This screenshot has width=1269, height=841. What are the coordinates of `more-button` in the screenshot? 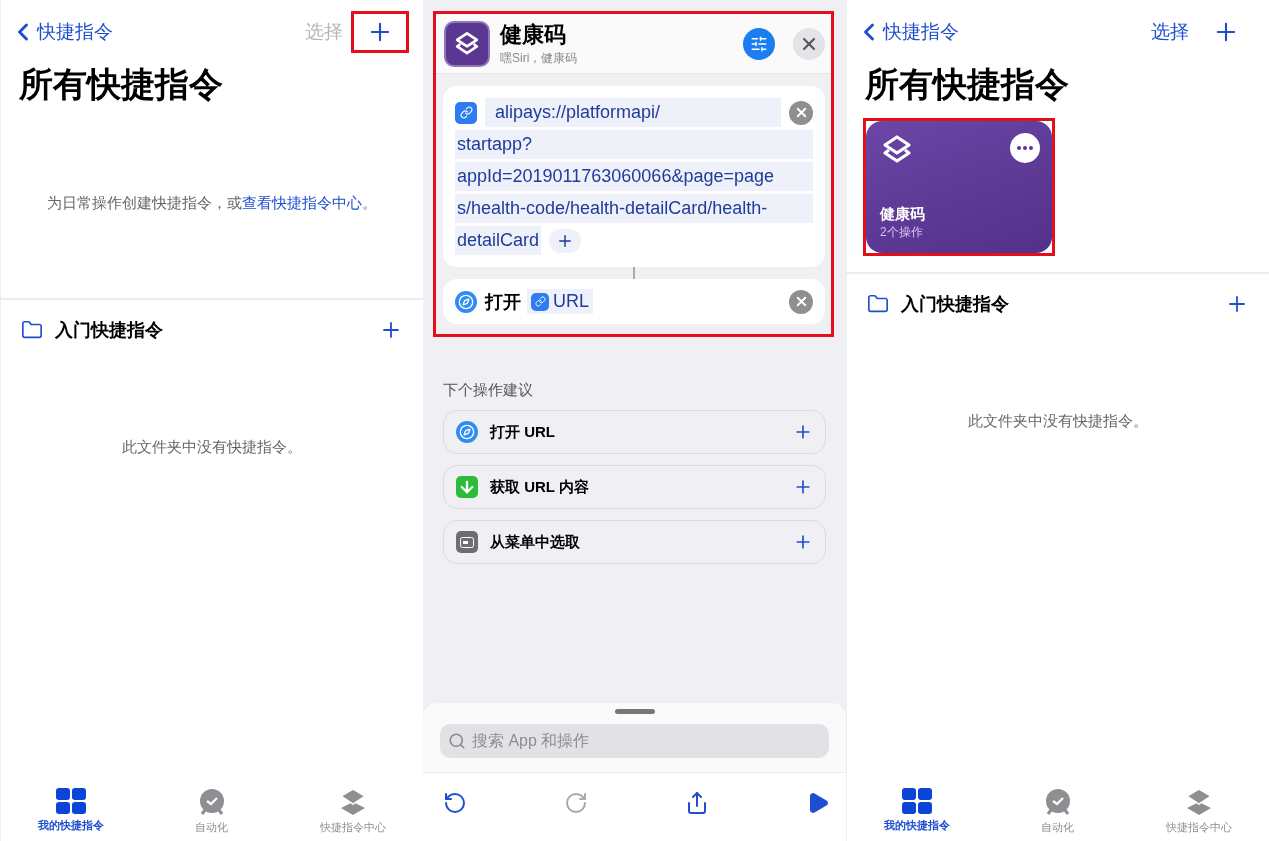 It's located at (1025, 148).